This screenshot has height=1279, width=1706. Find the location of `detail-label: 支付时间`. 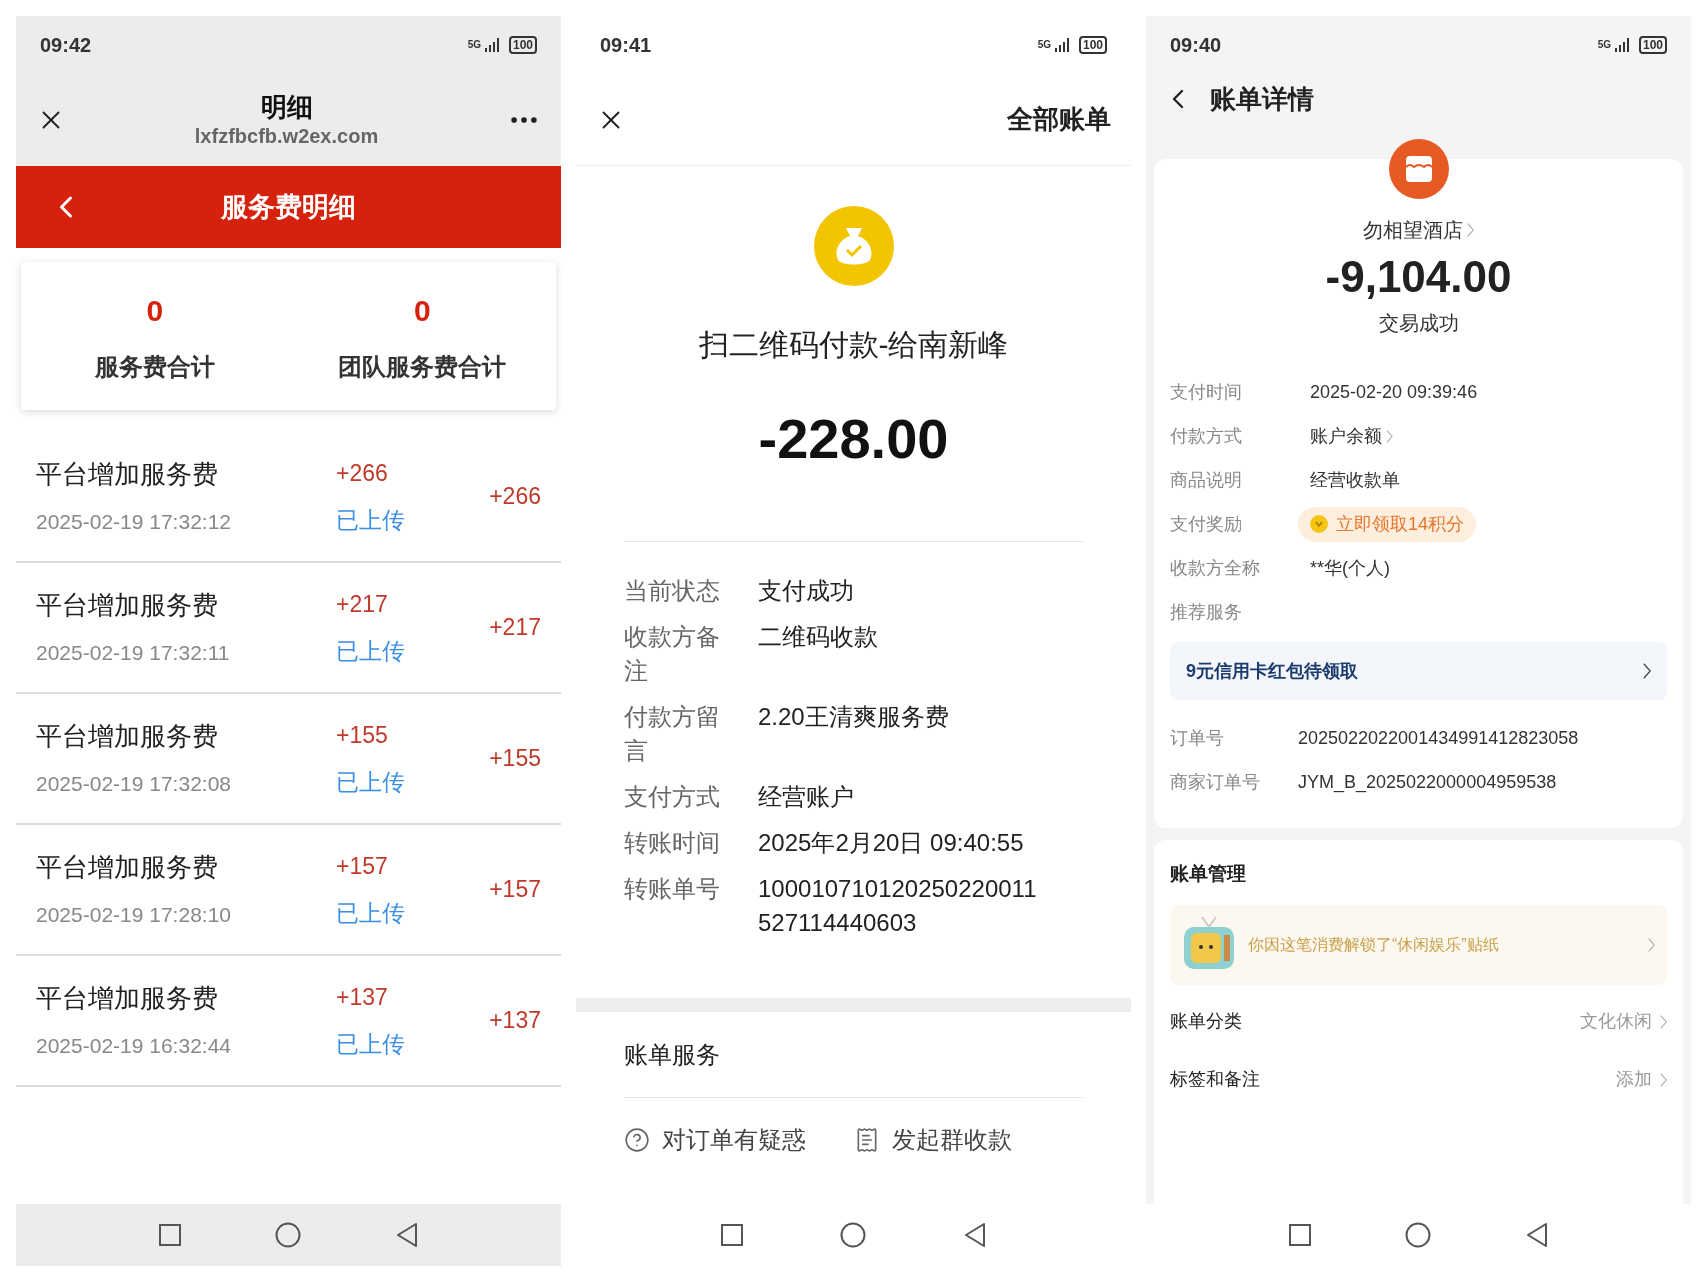

detail-label: 支付时间 is located at coordinates (1206, 392).